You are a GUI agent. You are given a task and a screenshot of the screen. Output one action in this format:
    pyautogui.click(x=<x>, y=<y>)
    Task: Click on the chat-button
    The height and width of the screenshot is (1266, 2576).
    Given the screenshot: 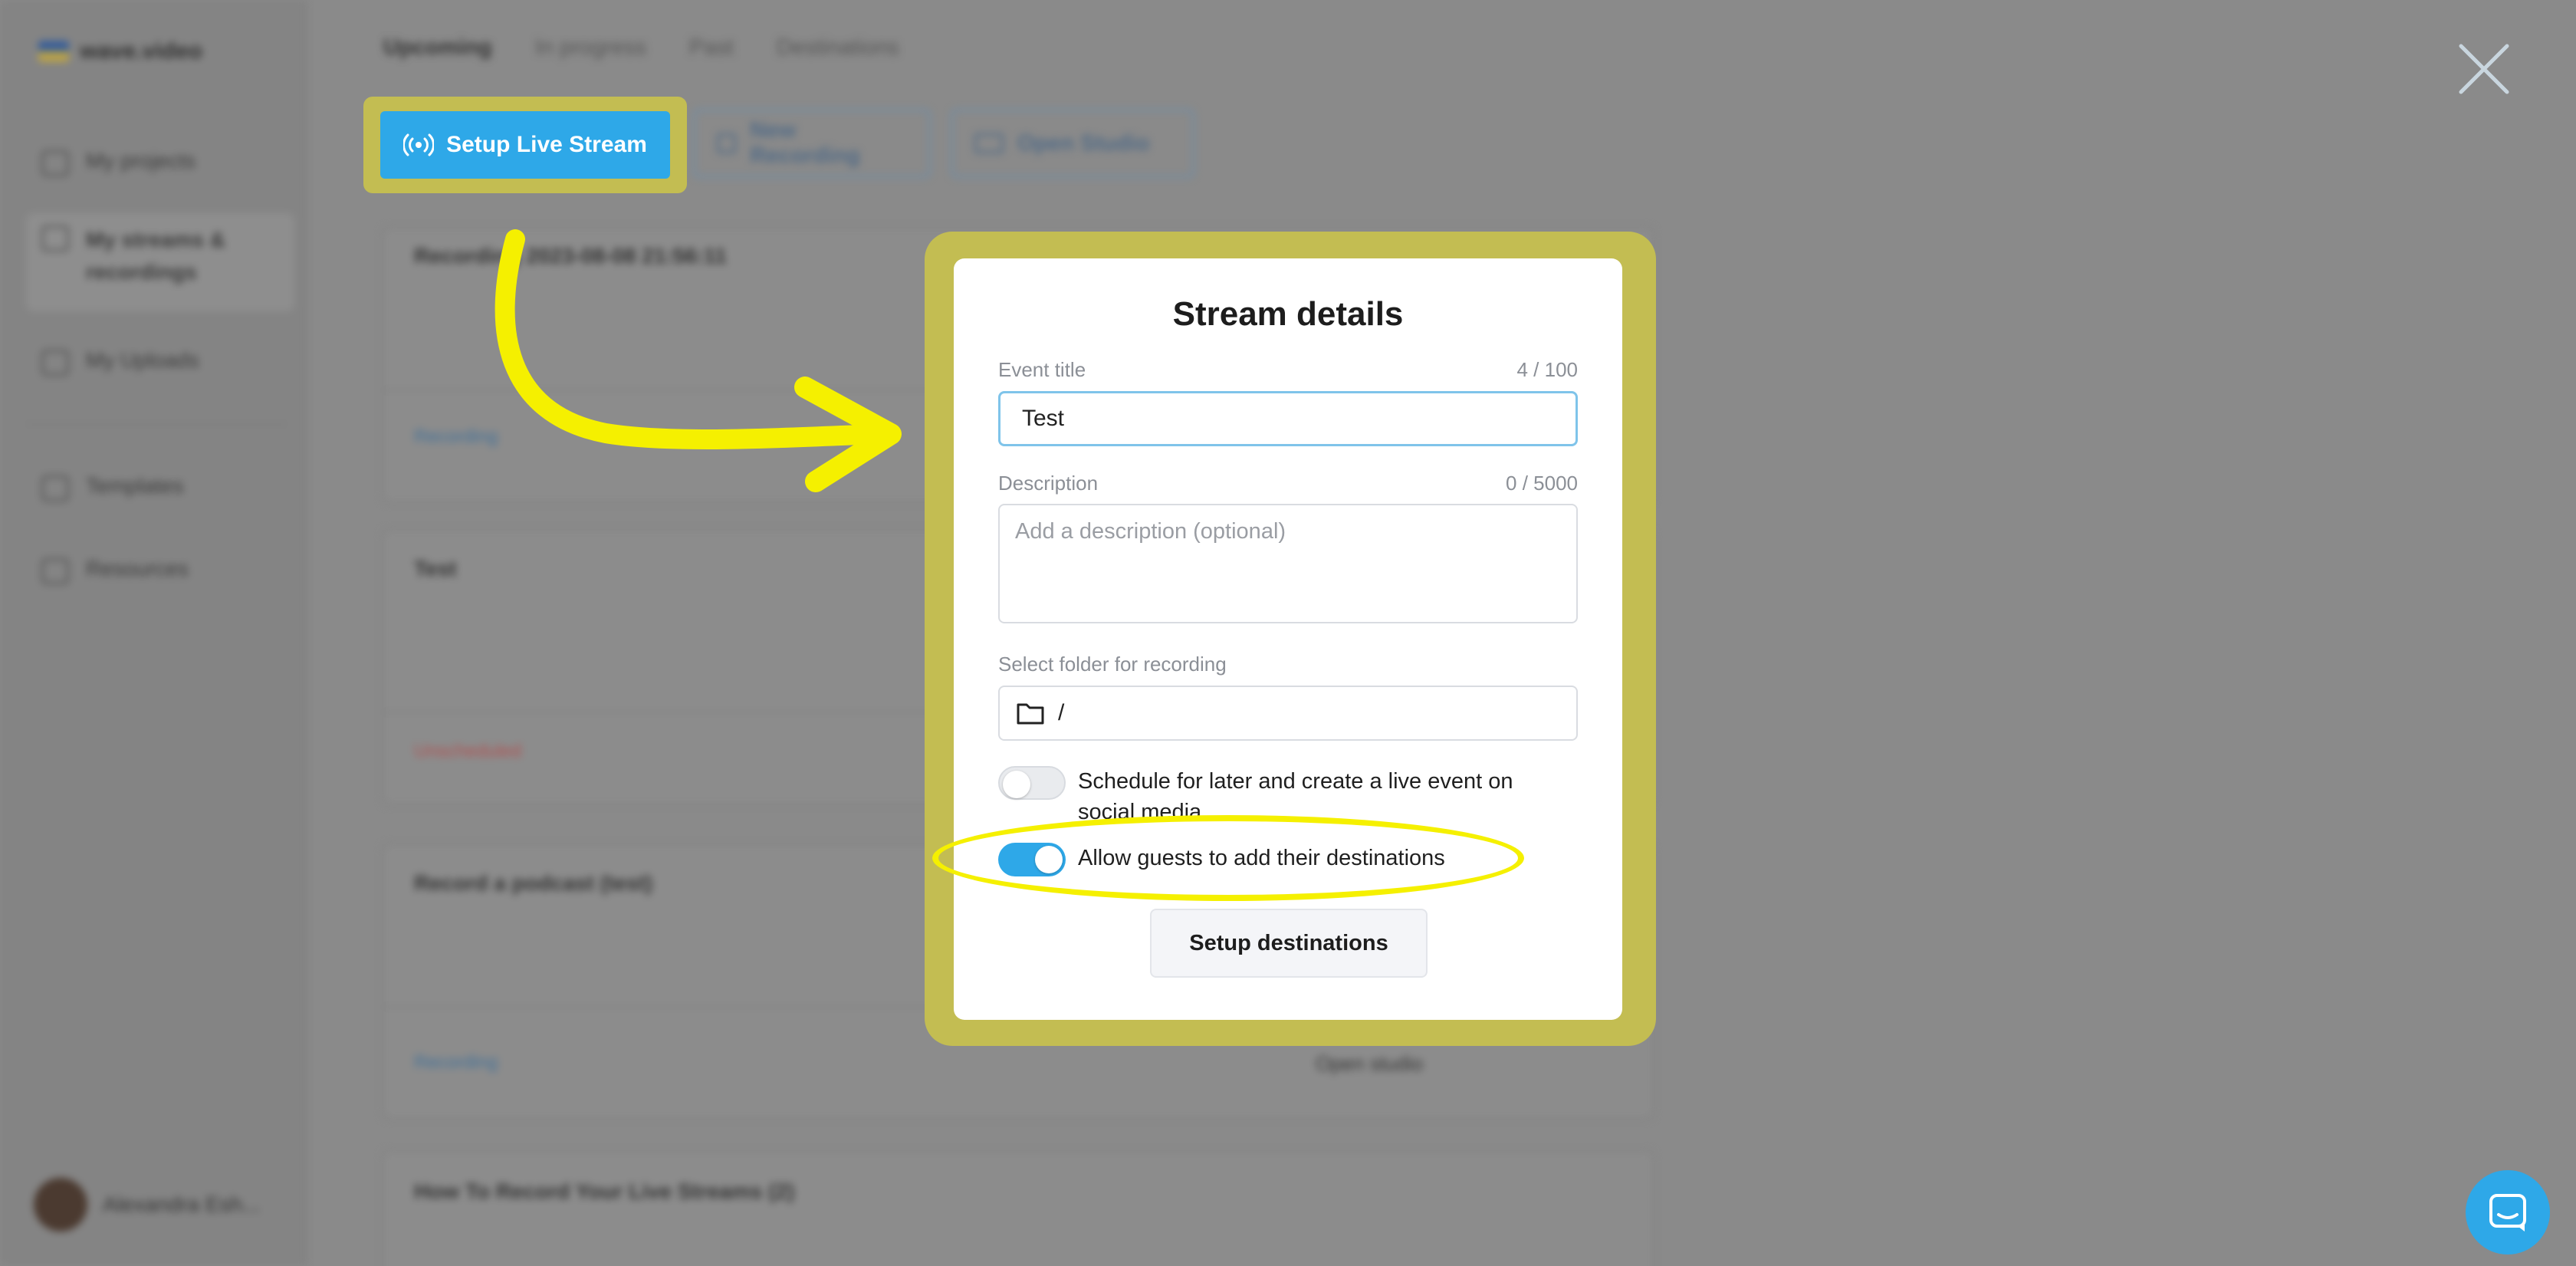 What is the action you would take?
    pyautogui.click(x=2508, y=1212)
    